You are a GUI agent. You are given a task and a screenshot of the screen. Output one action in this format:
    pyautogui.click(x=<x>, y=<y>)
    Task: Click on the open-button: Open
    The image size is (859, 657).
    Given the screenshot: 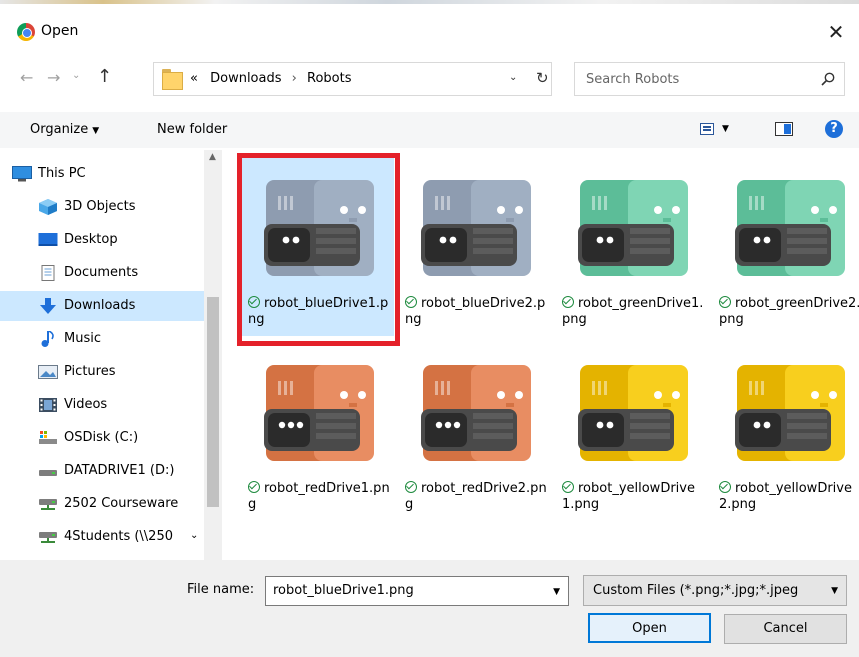 What is the action you would take?
    pyautogui.click(x=649, y=628)
    